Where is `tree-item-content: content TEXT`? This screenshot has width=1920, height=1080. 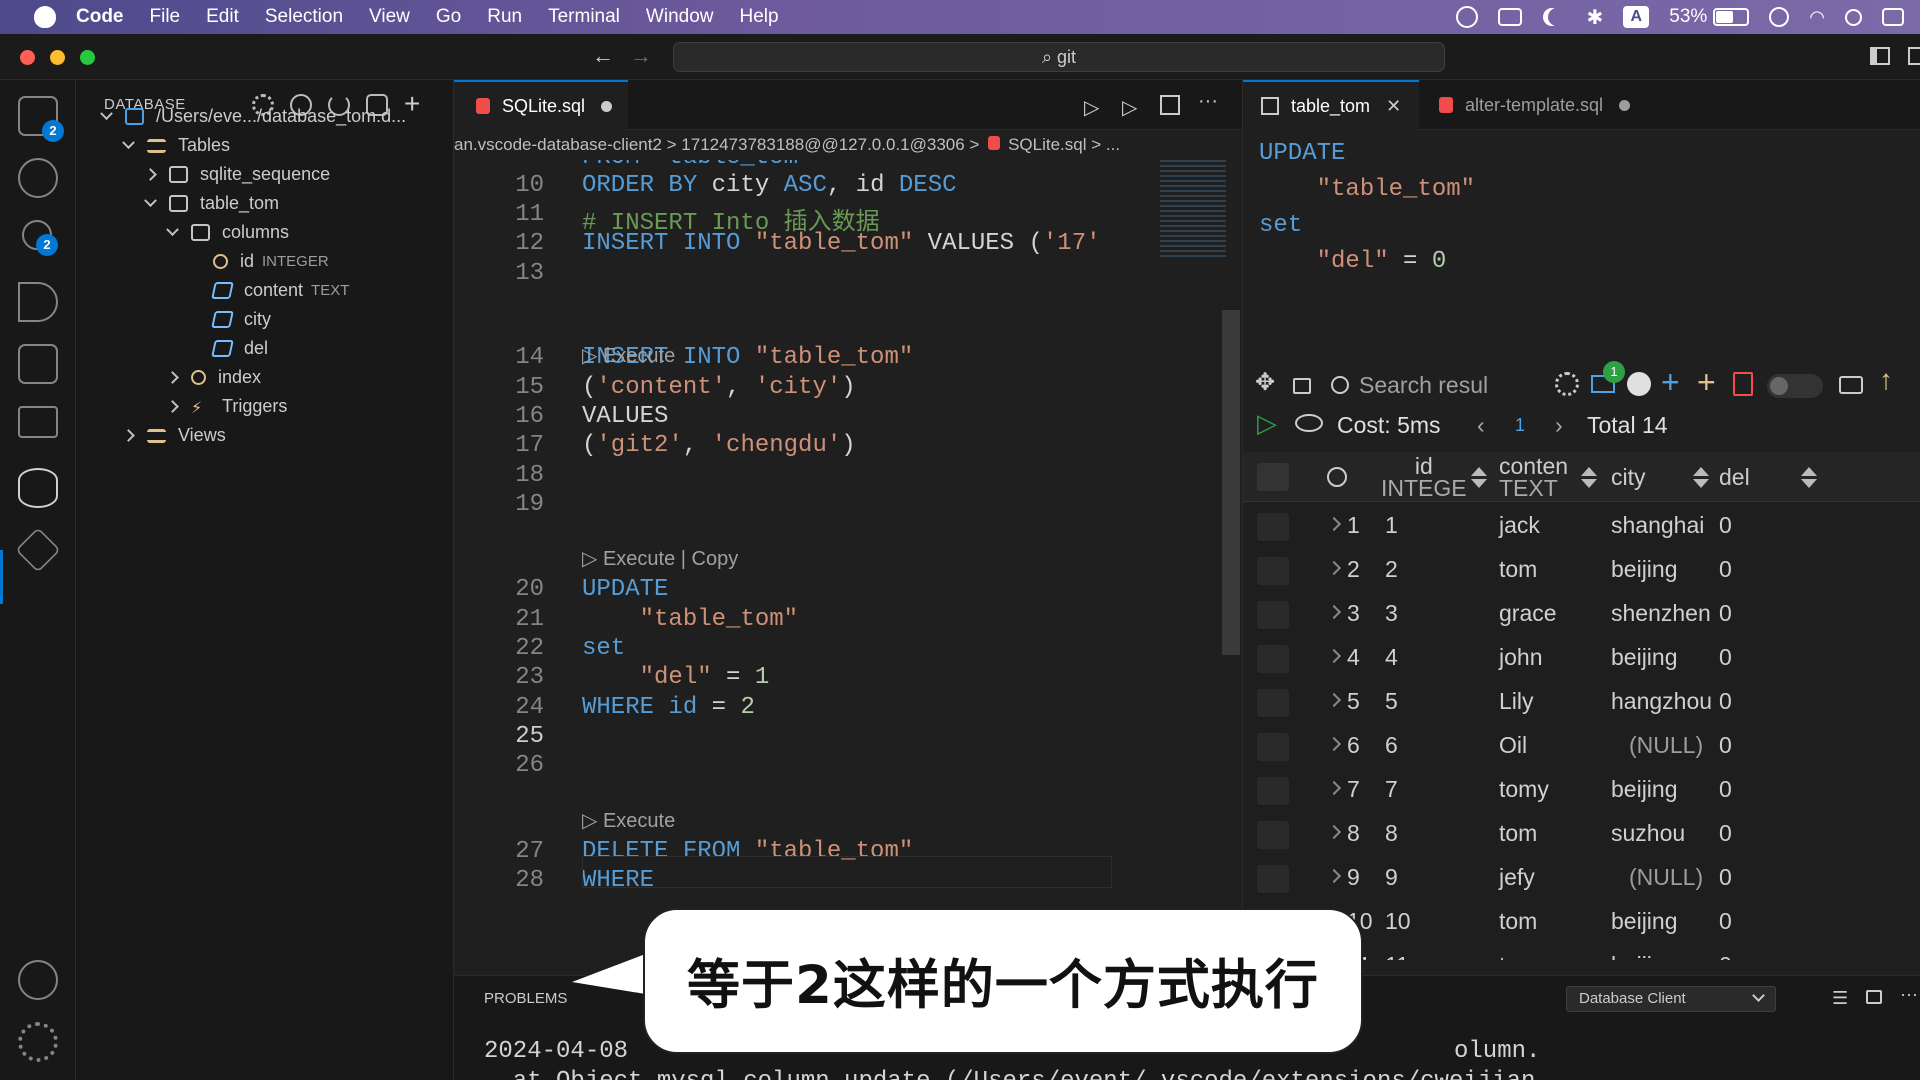
tree-item-content: content TEXT is located at coordinates (269, 290).